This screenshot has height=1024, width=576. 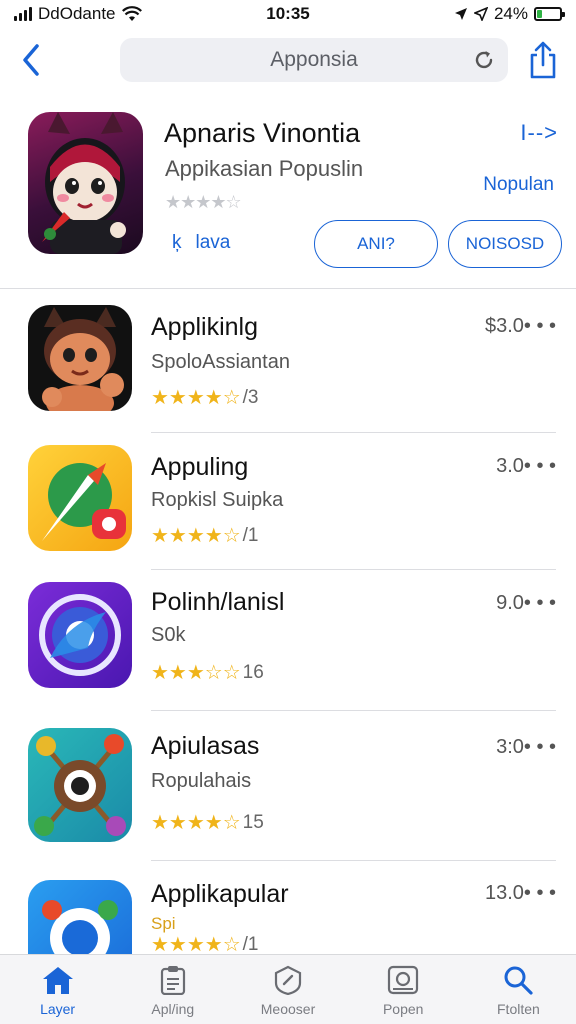 What do you see at coordinates (526, 466) in the screenshot?
I see `app-price: 3.0• • •` at bounding box center [526, 466].